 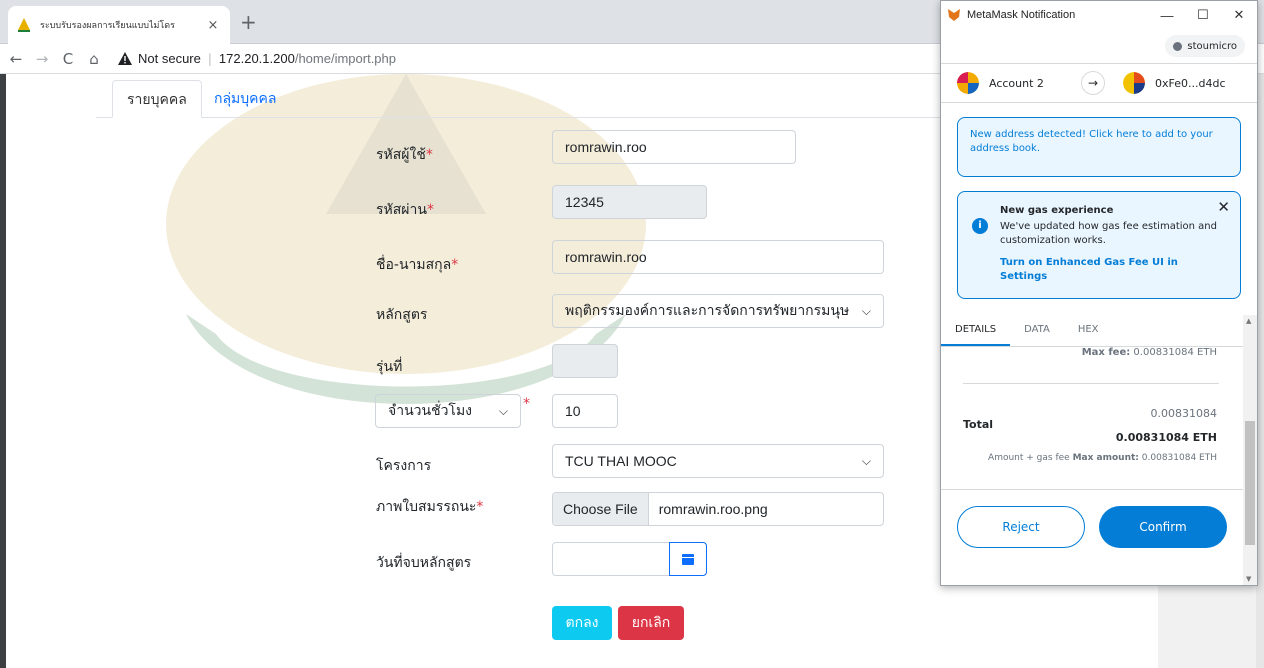 What do you see at coordinates (1021, 15) in the screenshot?
I see `window-title: MetaMask Notification` at bounding box center [1021, 15].